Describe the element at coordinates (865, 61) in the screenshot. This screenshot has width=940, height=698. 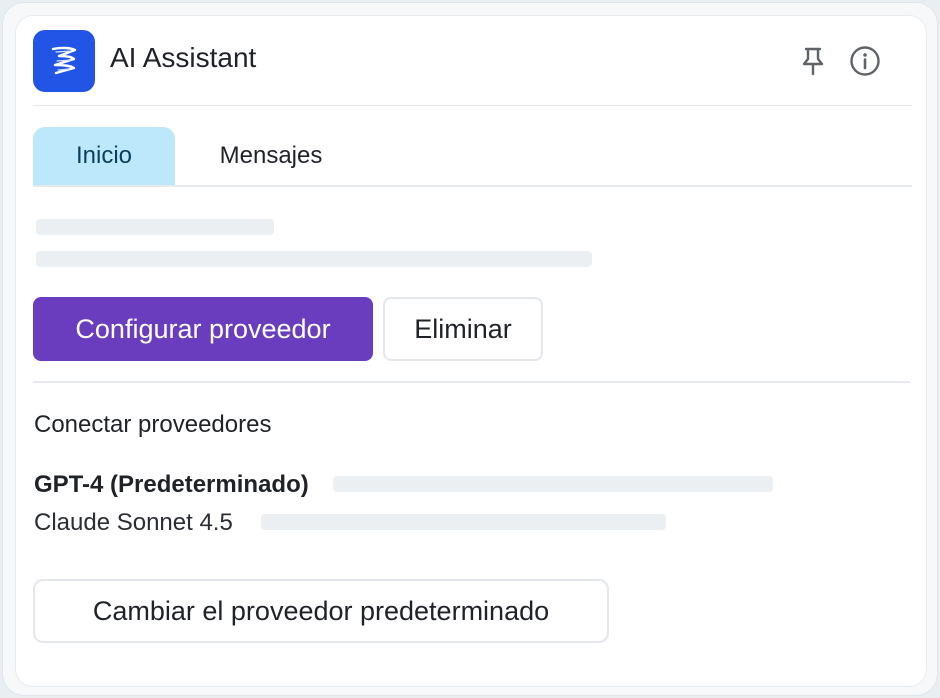
I see `info-icon` at that location.